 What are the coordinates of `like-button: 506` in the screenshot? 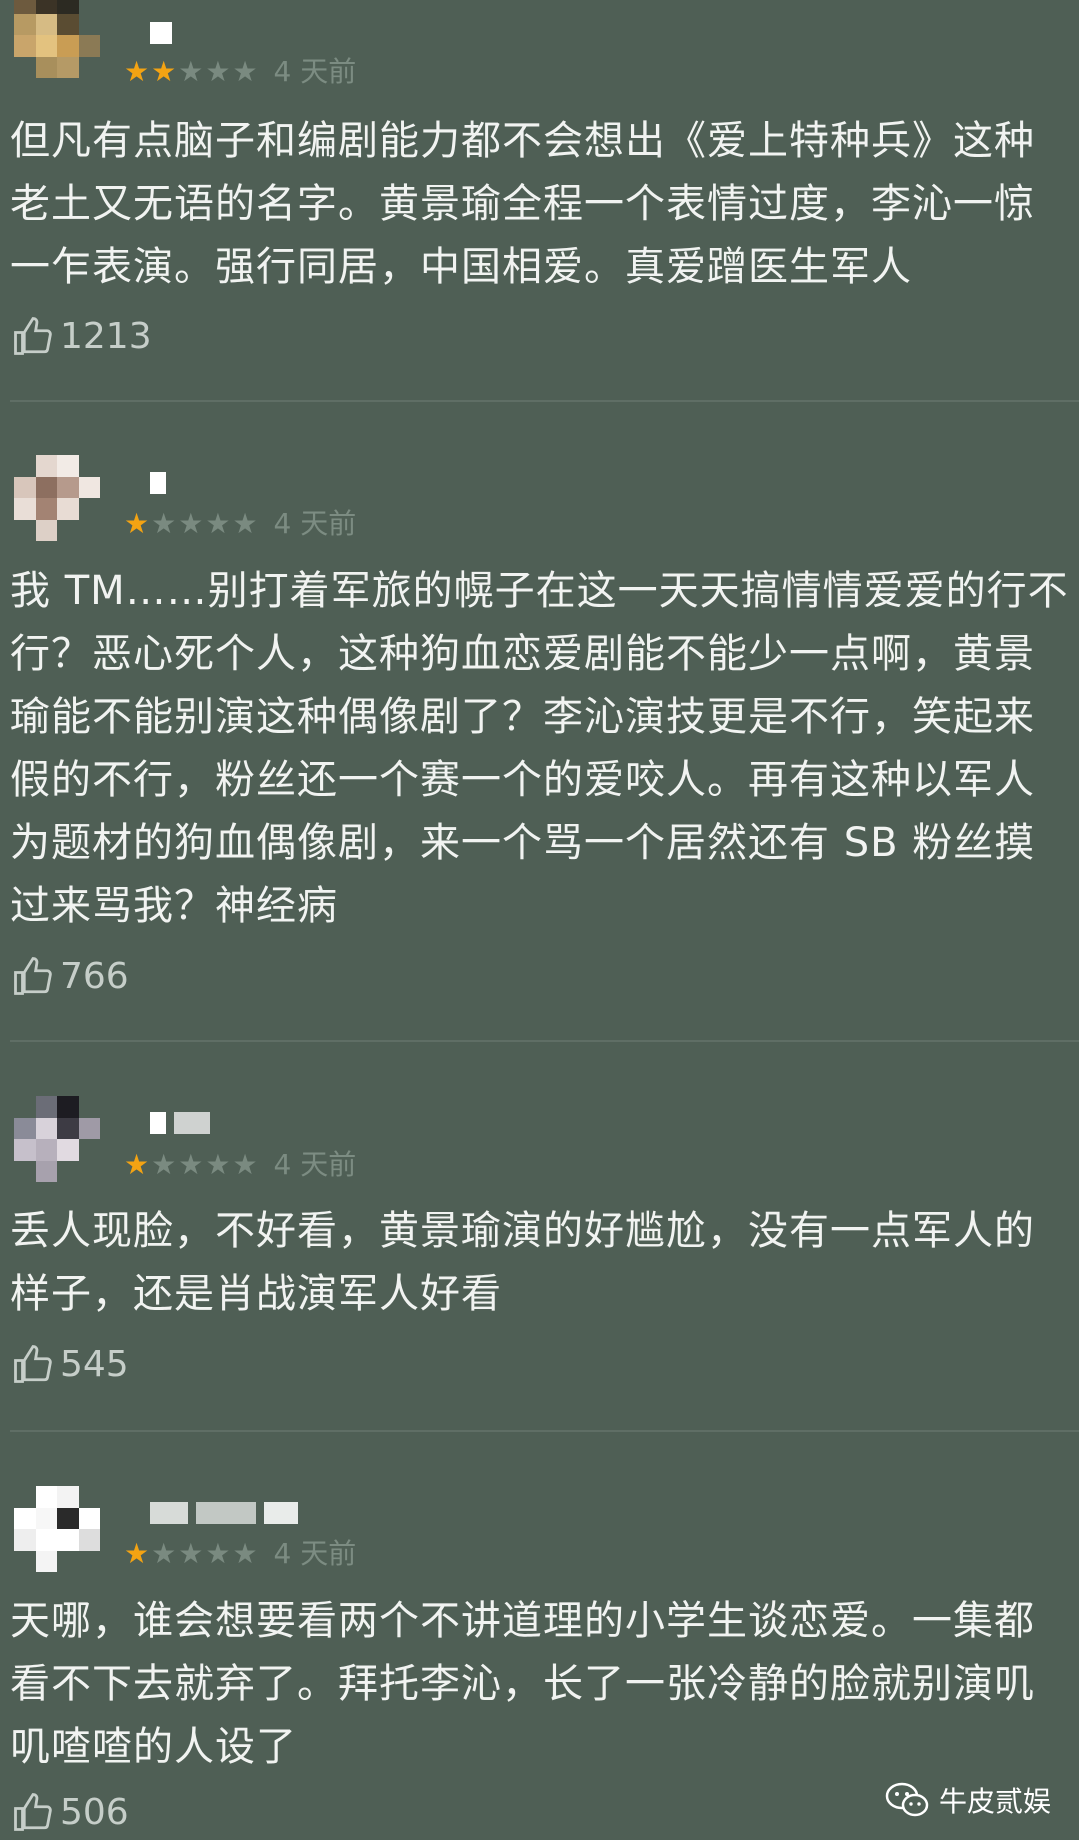 It's located at (70, 1812).